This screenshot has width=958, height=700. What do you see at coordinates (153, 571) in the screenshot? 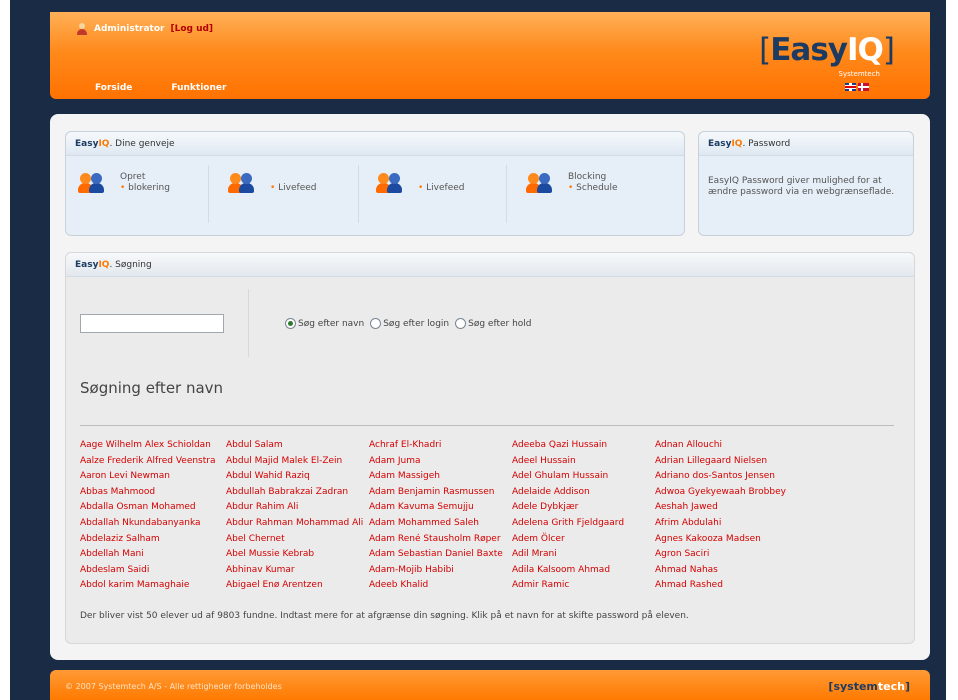
I see `student-link: Abdeslam Saidi` at bounding box center [153, 571].